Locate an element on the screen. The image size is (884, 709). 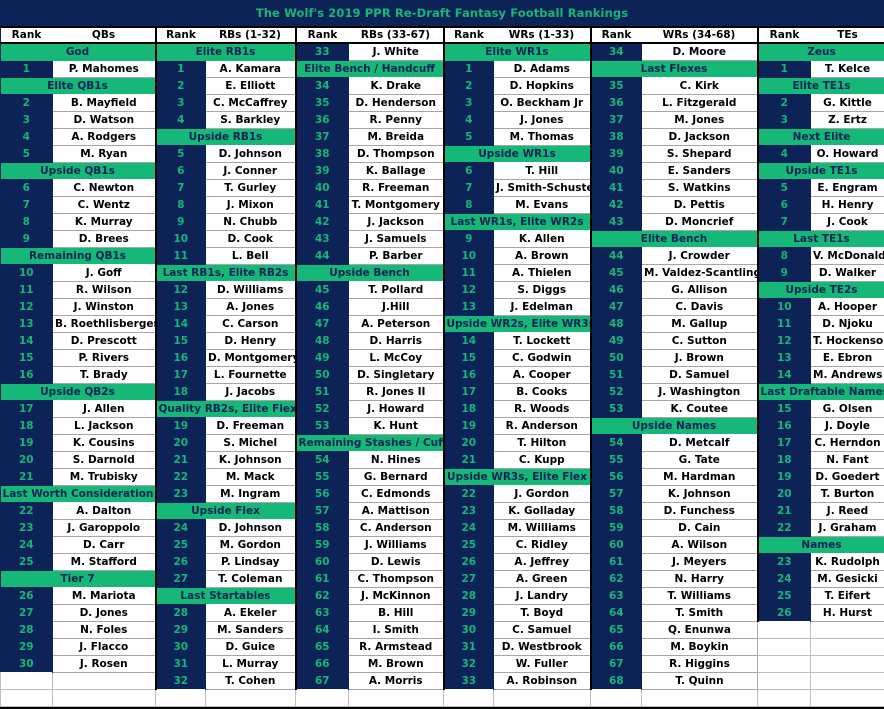
player-name: J. Doyle is located at coordinates (847, 425).